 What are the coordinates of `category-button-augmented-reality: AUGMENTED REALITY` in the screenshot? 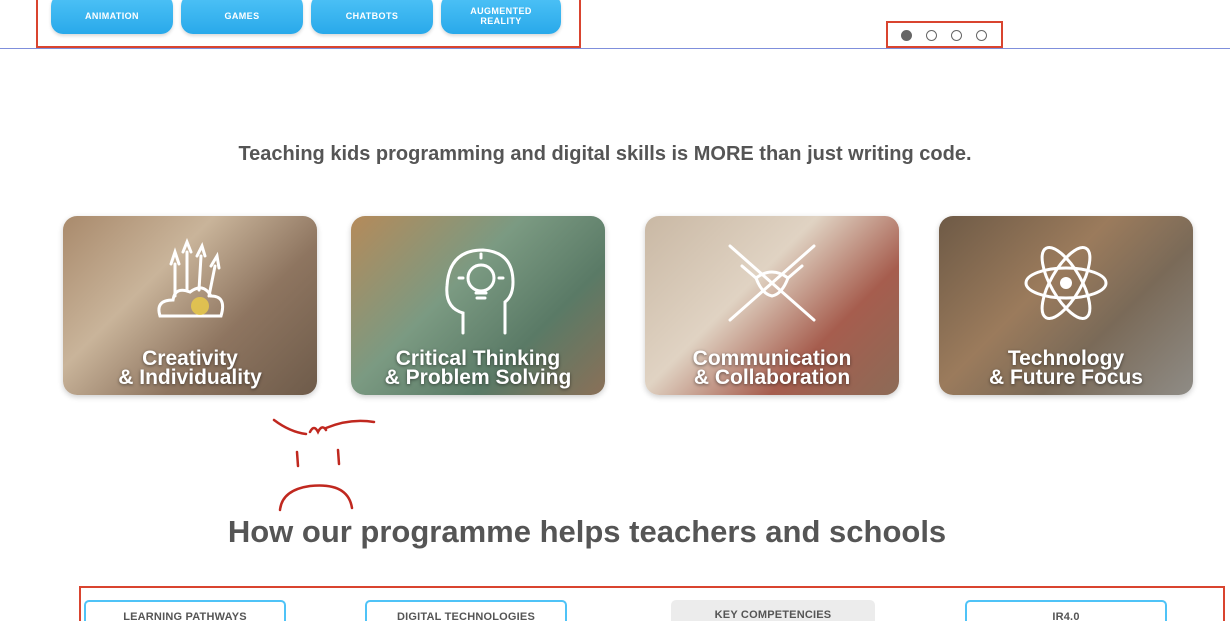 It's located at (501, 17).